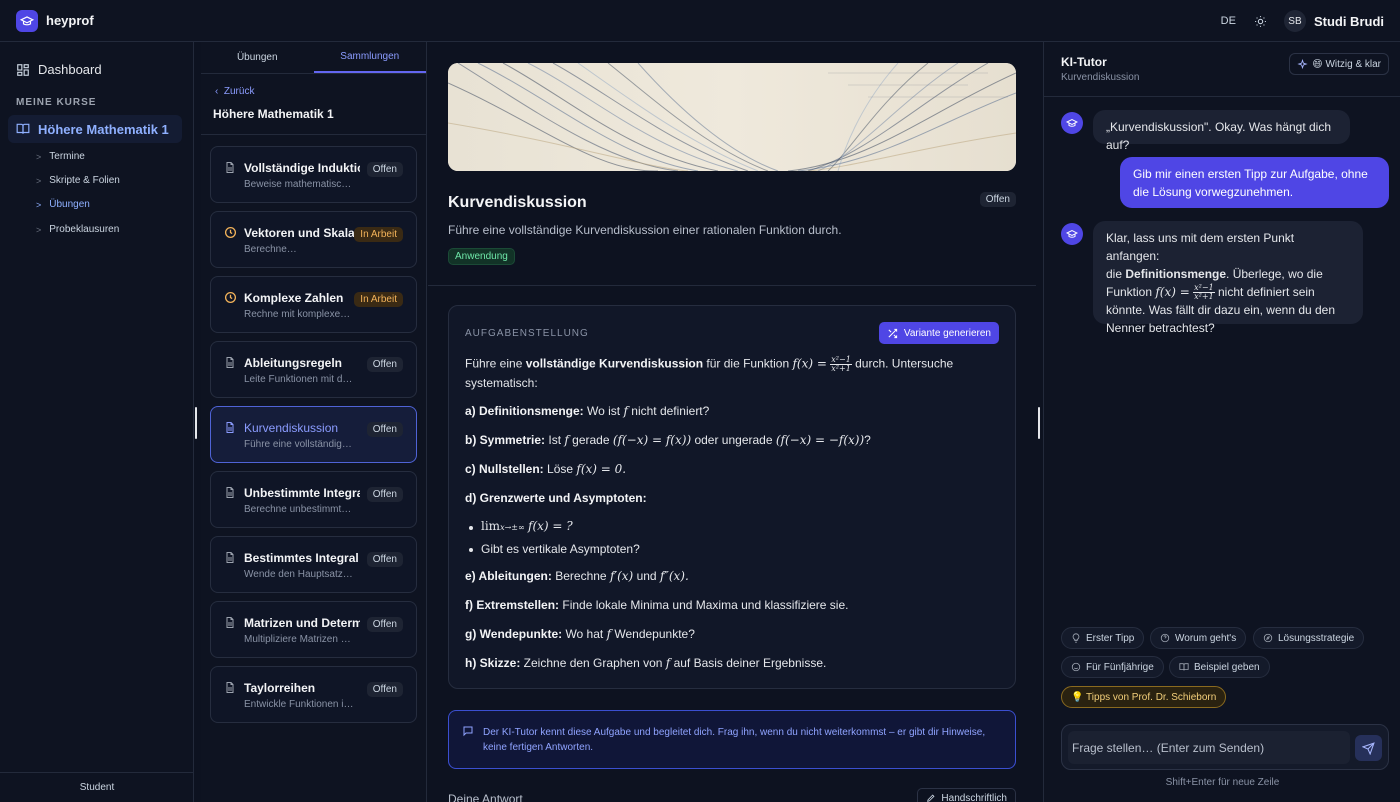 The width and height of the screenshot is (1400, 802). I want to click on help-circle-icon, so click(1165, 638).